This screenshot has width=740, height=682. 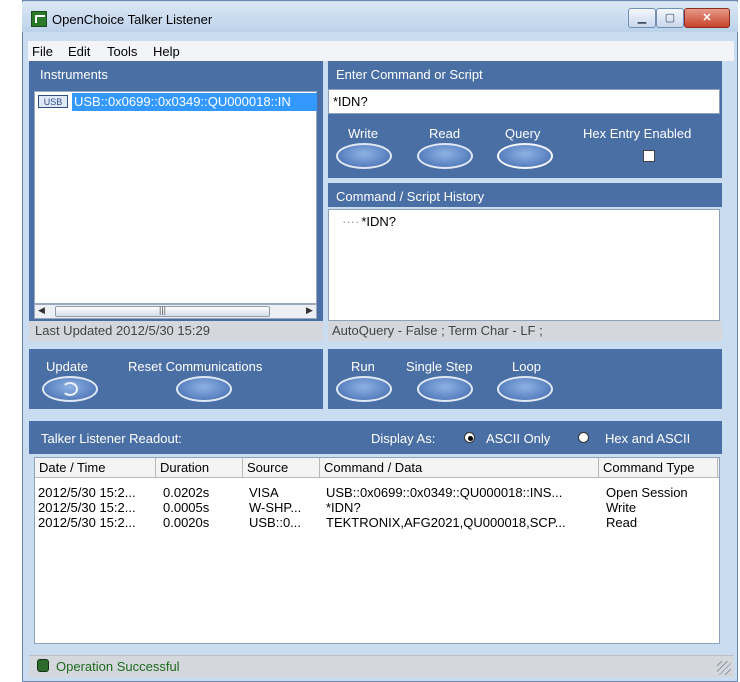 I want to click on query-button, so click(x=525, y=156).